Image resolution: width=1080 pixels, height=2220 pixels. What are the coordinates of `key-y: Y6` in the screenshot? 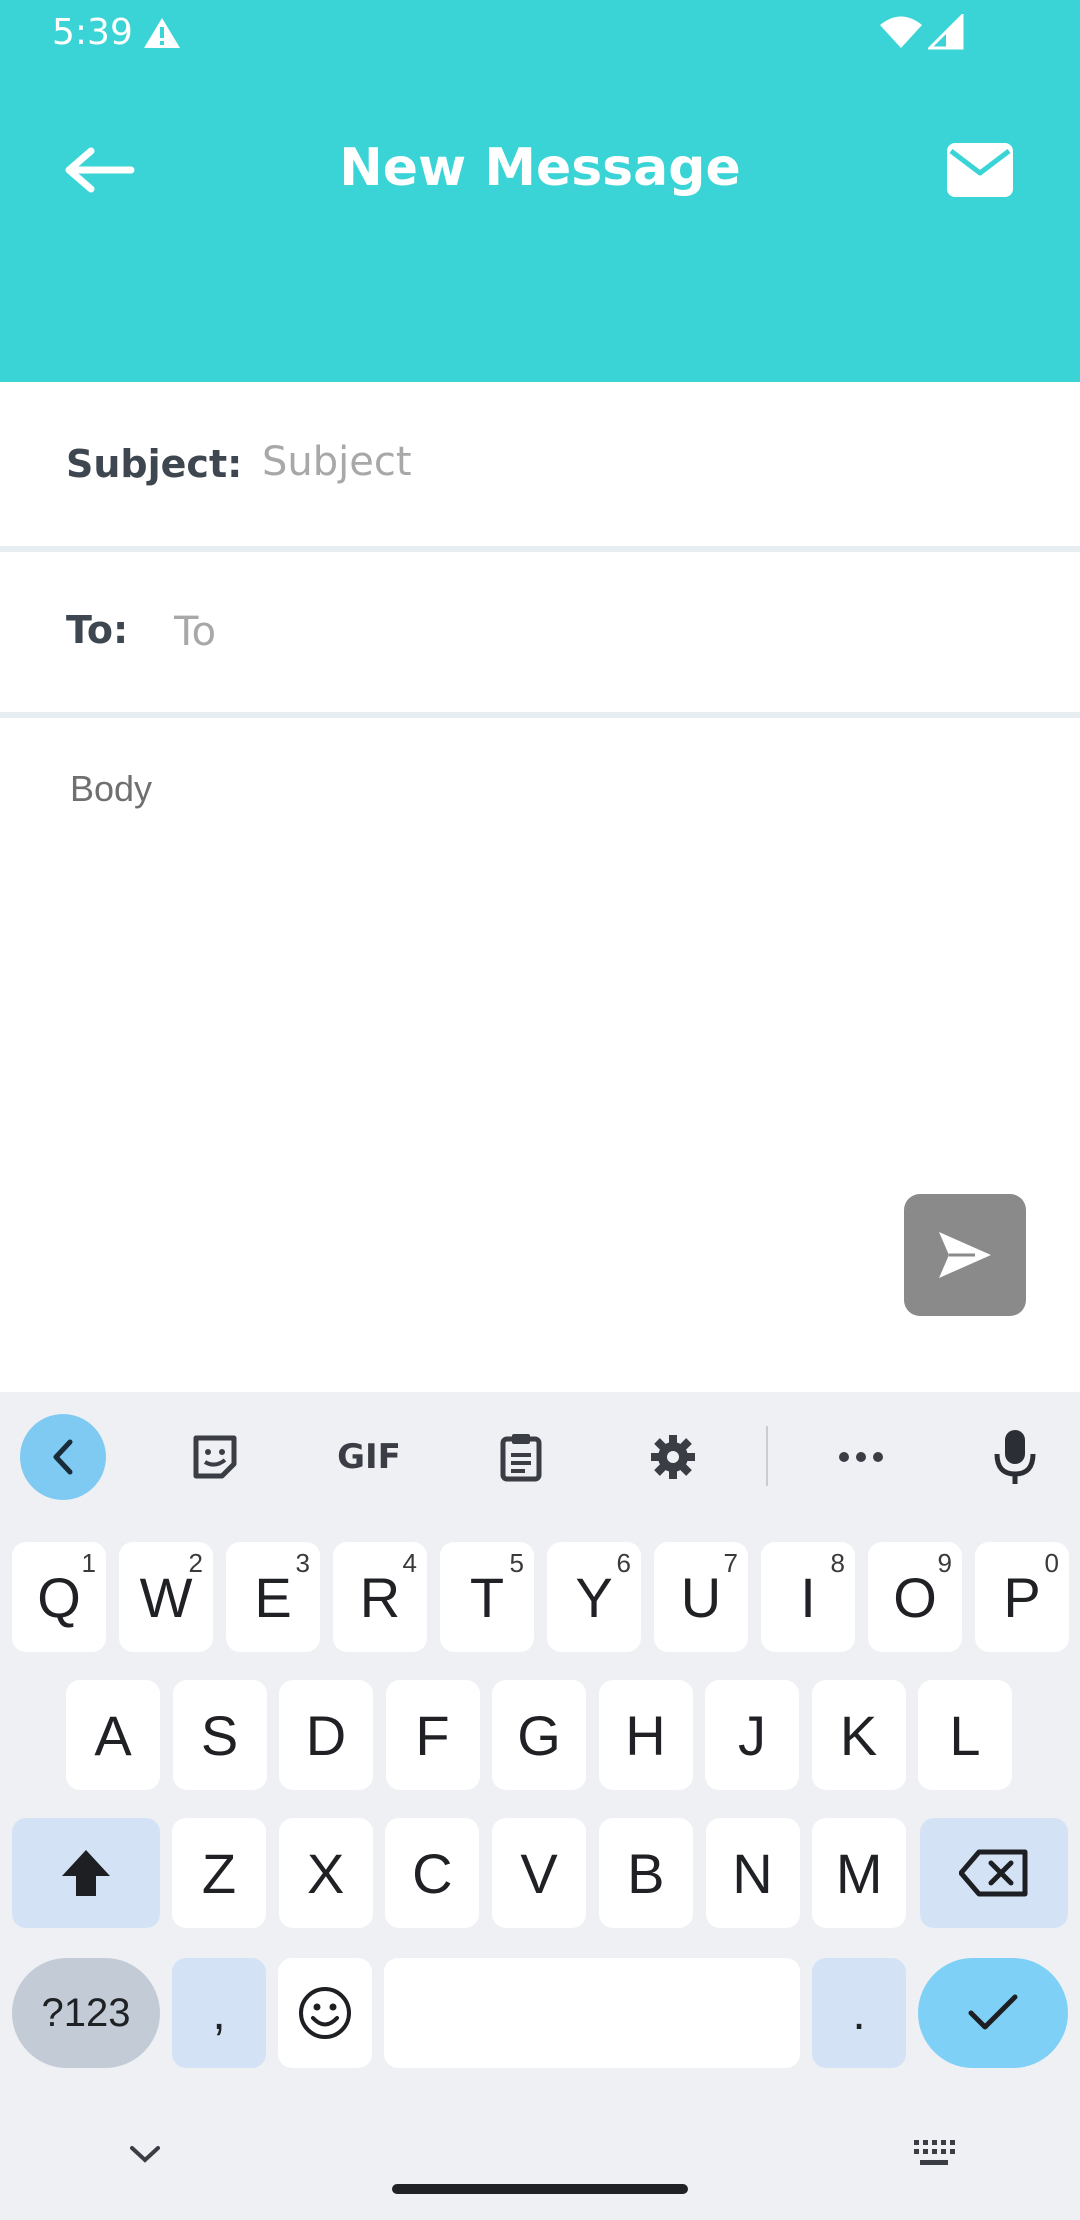 It's located at (594, 1597).